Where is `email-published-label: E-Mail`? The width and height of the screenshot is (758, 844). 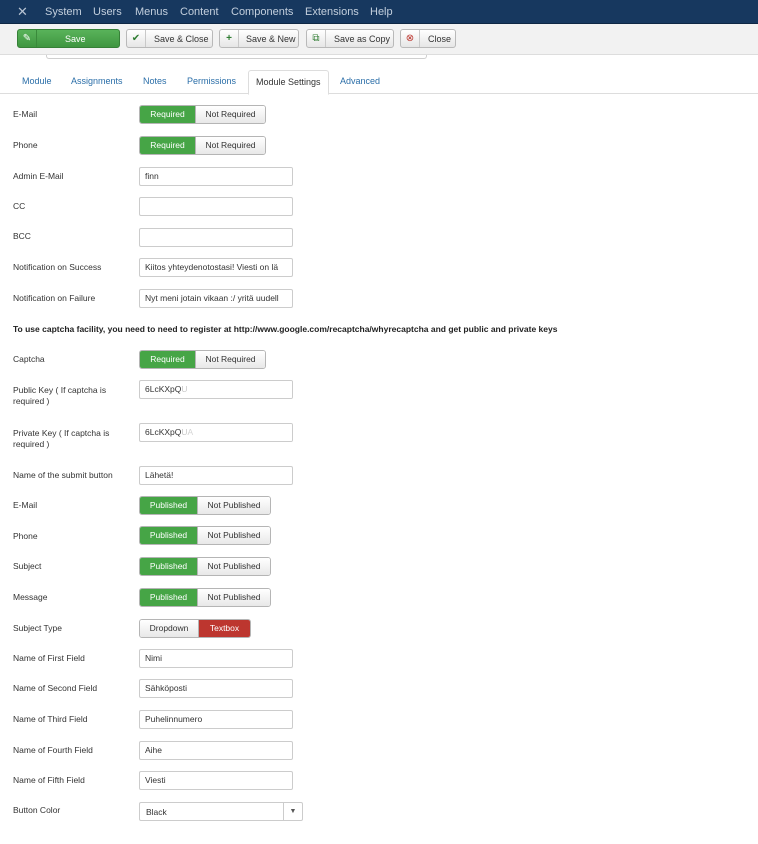
email-published-label: E-Mail is located at coordinates (25, 505).